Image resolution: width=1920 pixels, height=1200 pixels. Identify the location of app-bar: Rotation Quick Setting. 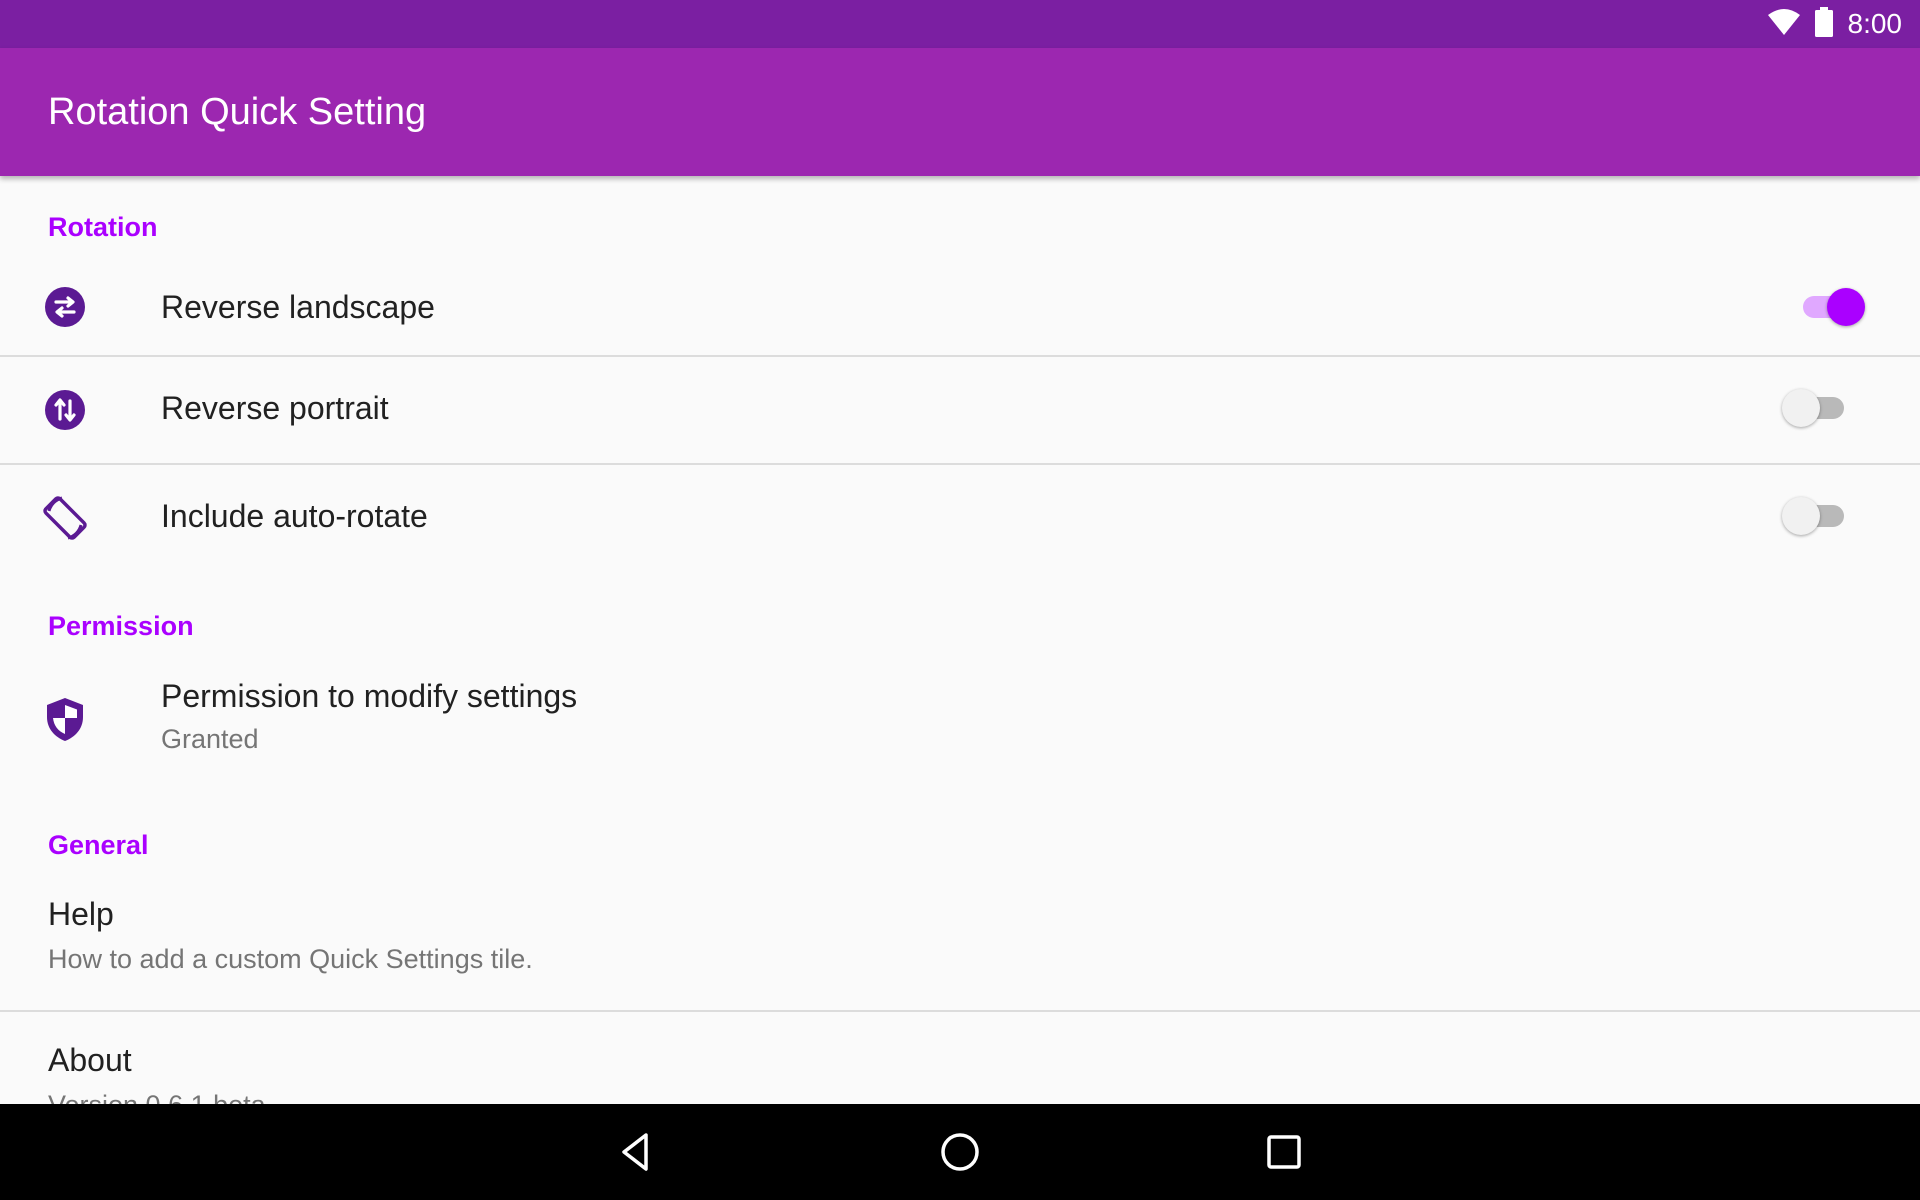
(960, 112).